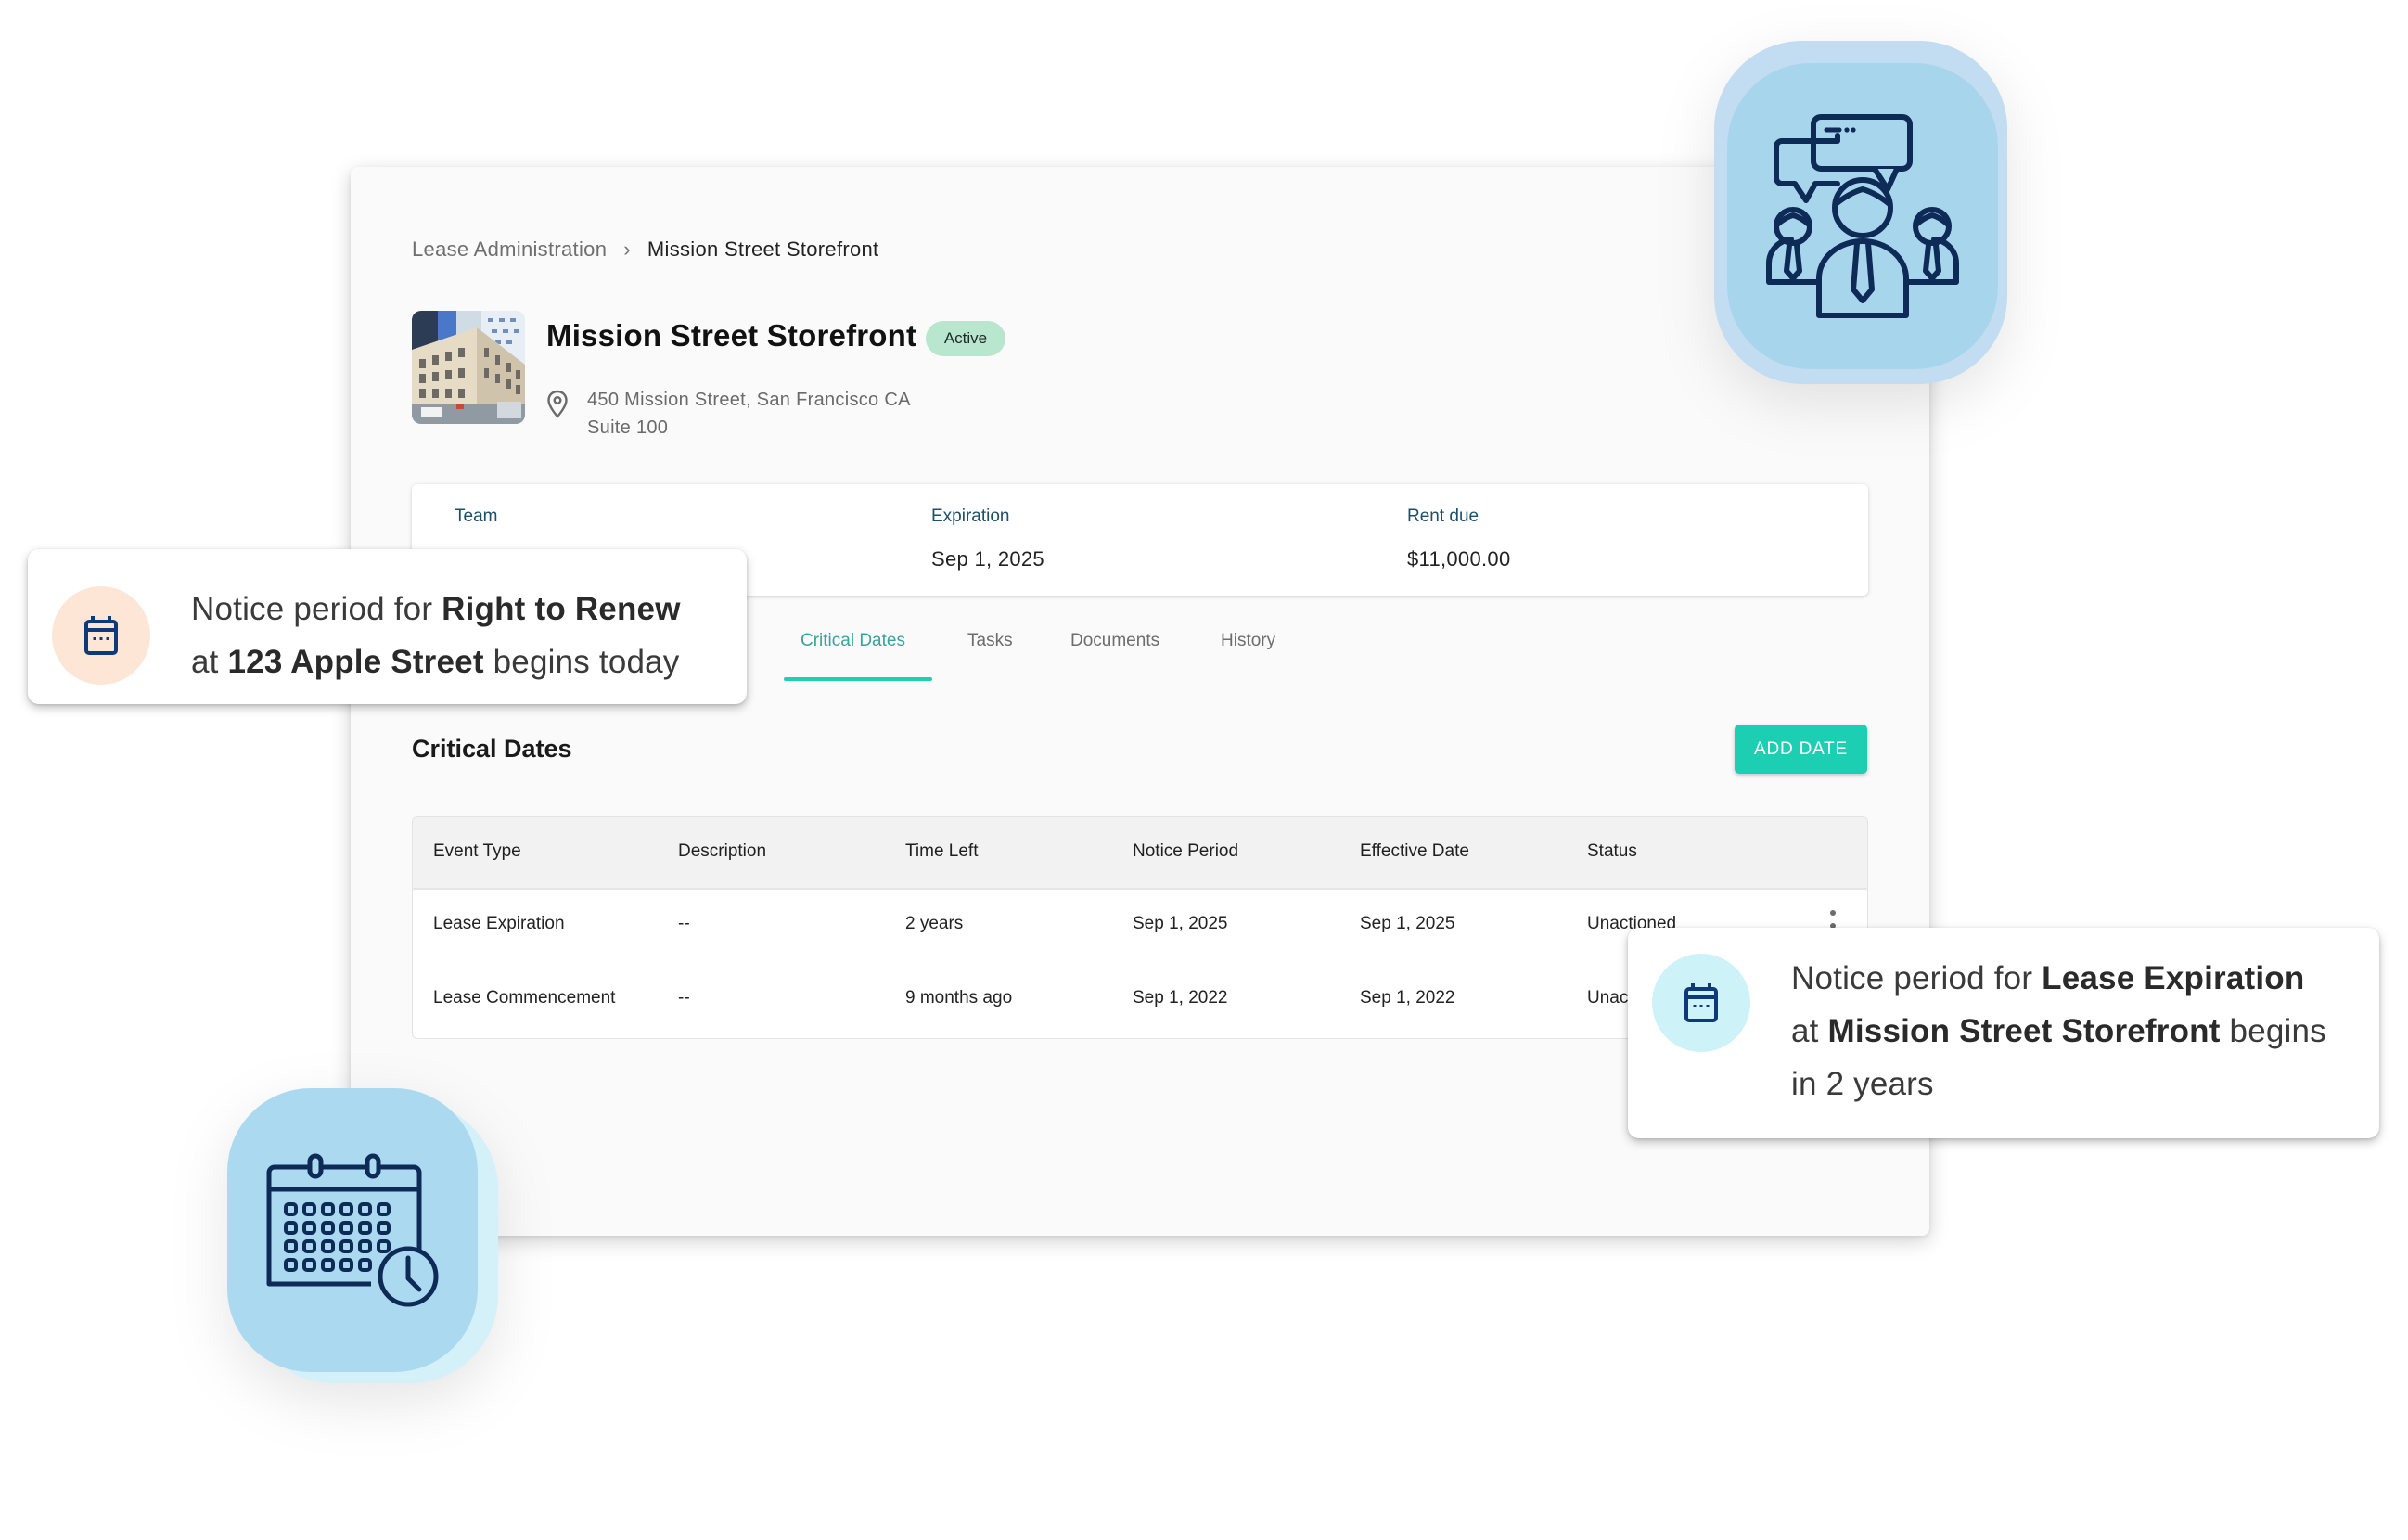 The width and height of the screenshot is (2408, 1540). I want to click on team-discussion-badge, so click(1860, 212).